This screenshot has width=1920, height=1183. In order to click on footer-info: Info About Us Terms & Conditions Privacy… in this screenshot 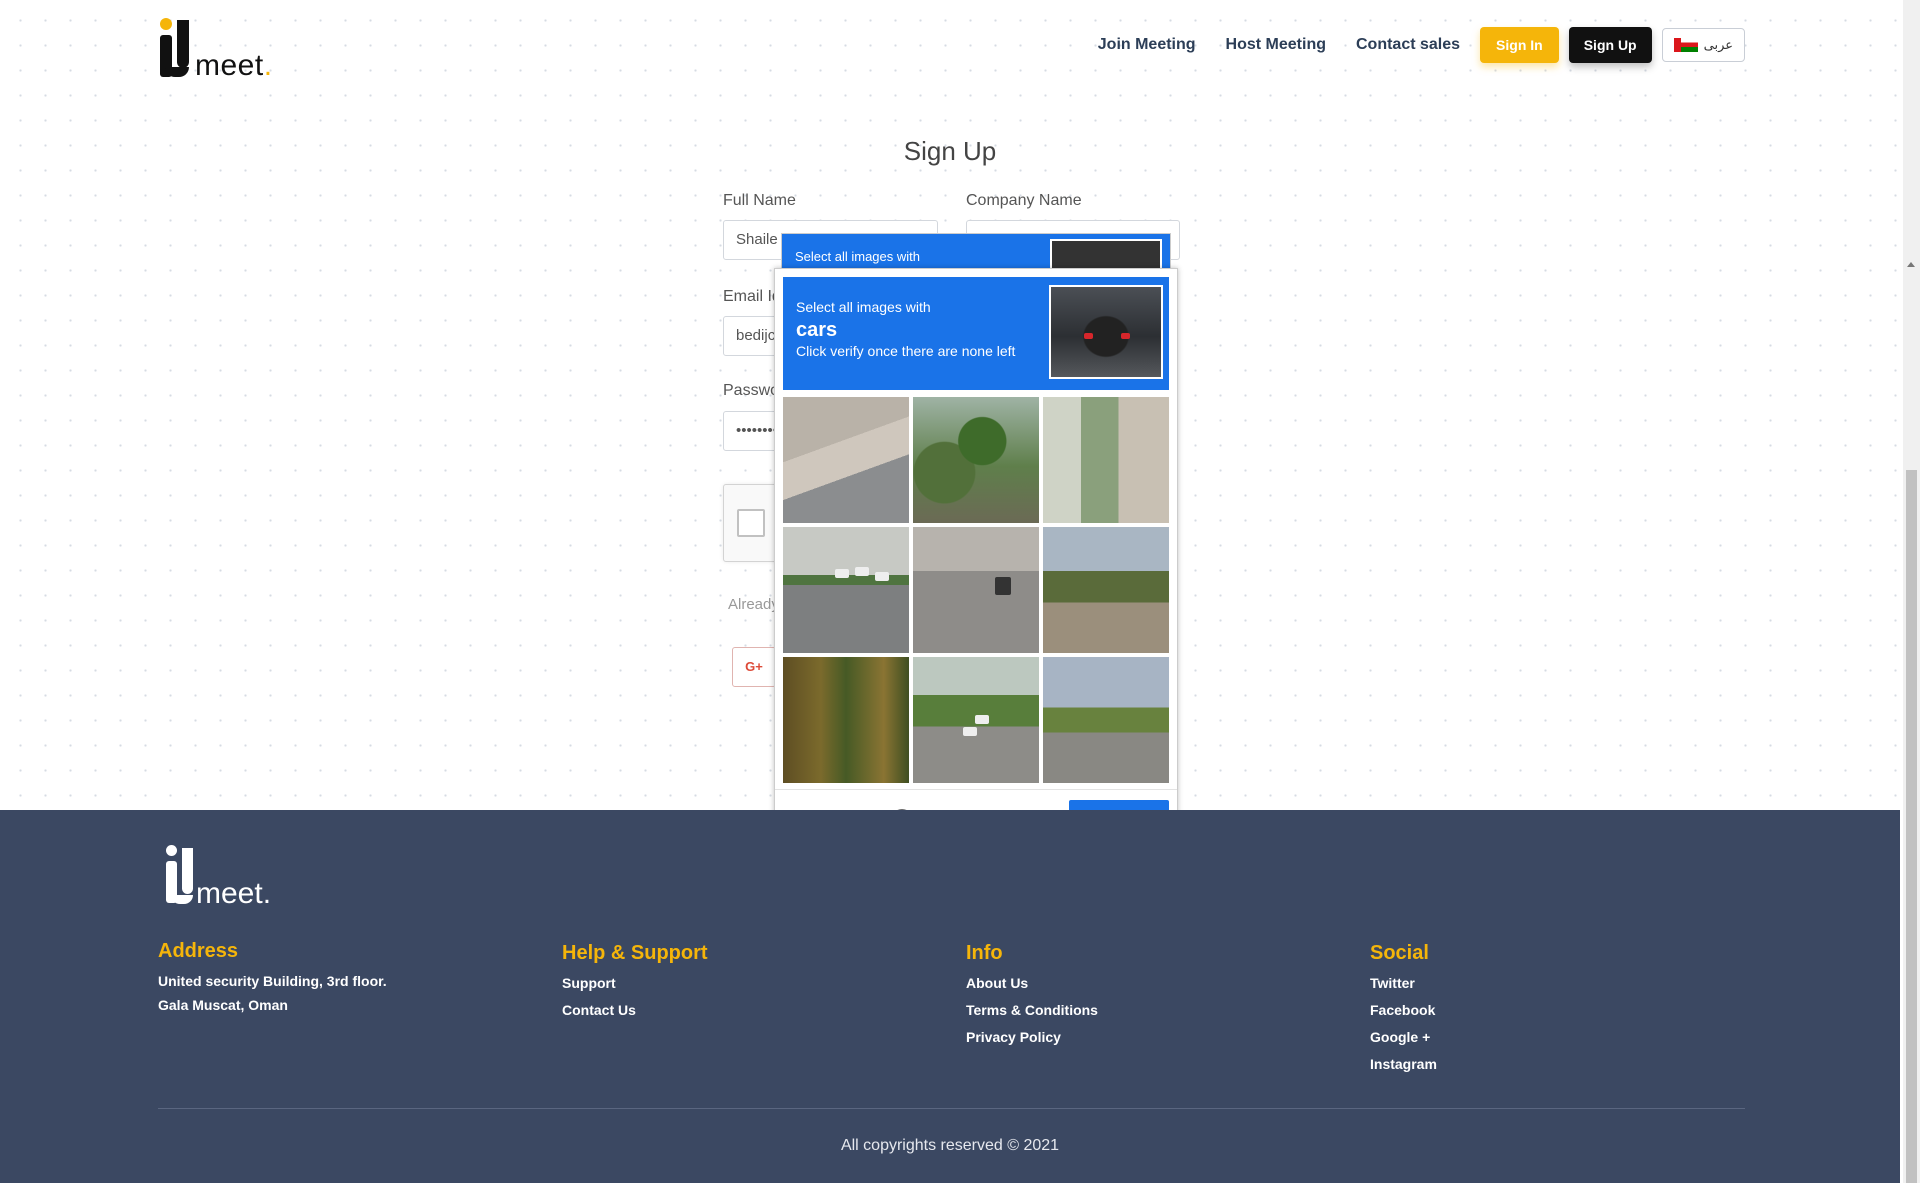, I will do `click(1032, 999)`.